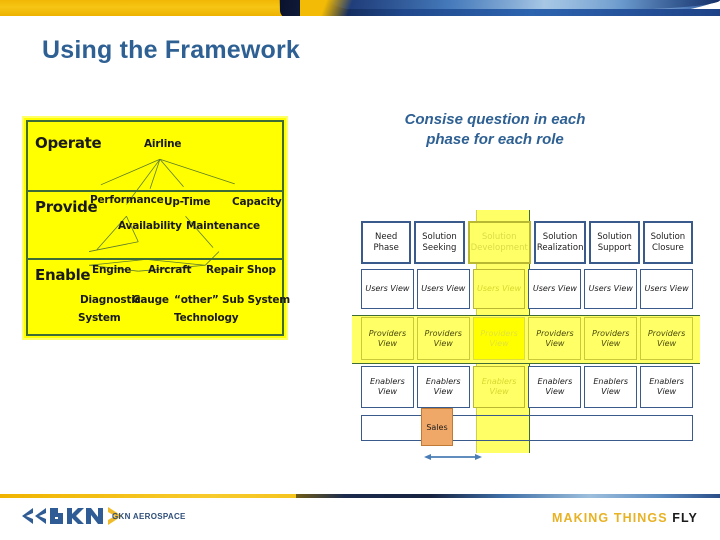  What do you see at coordinates (666, 338) in the screenshot?
I see `providers-view-cell-6: Providers View` at bounding box center [666, 338].